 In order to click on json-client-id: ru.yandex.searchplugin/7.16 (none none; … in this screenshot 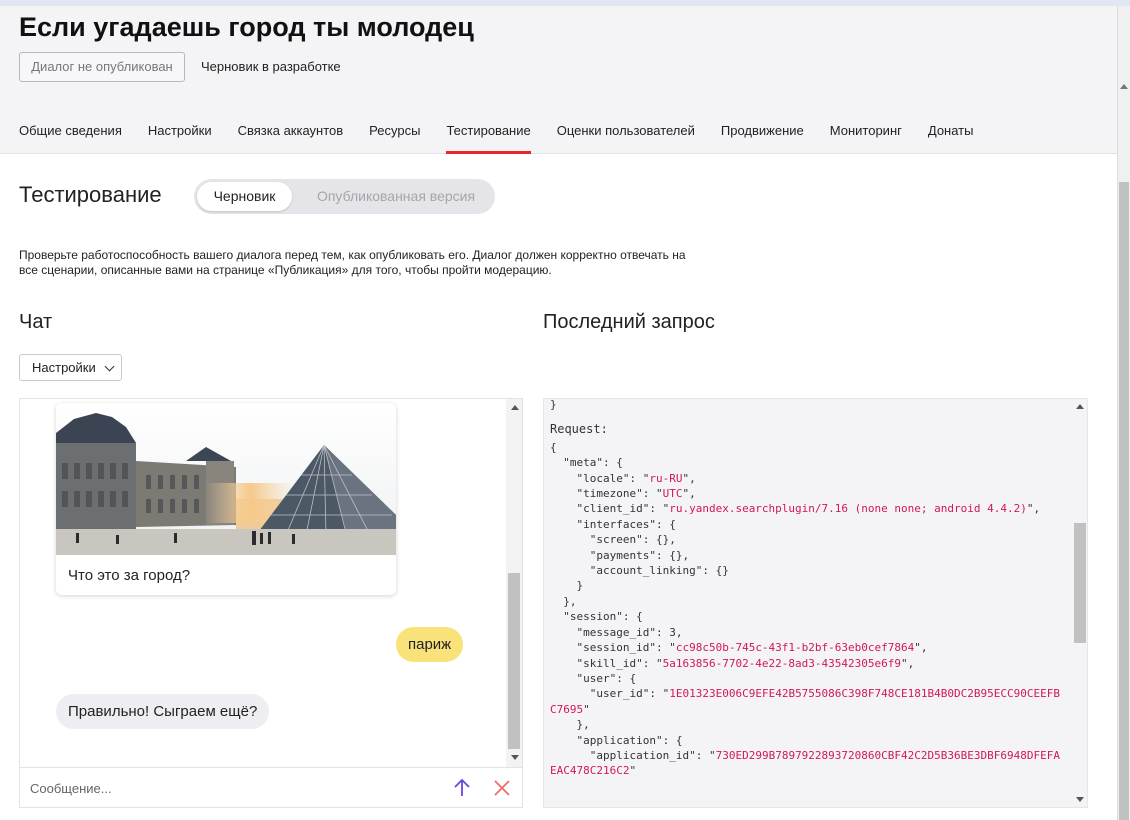, I will do `click(848, 509)`.